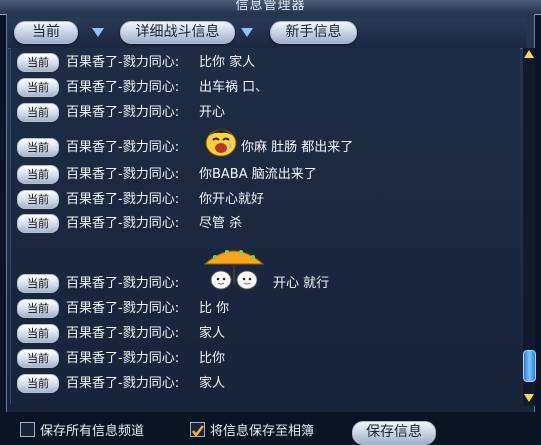 This screenshot has height=445, width=541. I want to click on window-title-bar: 信息管理器, so click(270, 7).